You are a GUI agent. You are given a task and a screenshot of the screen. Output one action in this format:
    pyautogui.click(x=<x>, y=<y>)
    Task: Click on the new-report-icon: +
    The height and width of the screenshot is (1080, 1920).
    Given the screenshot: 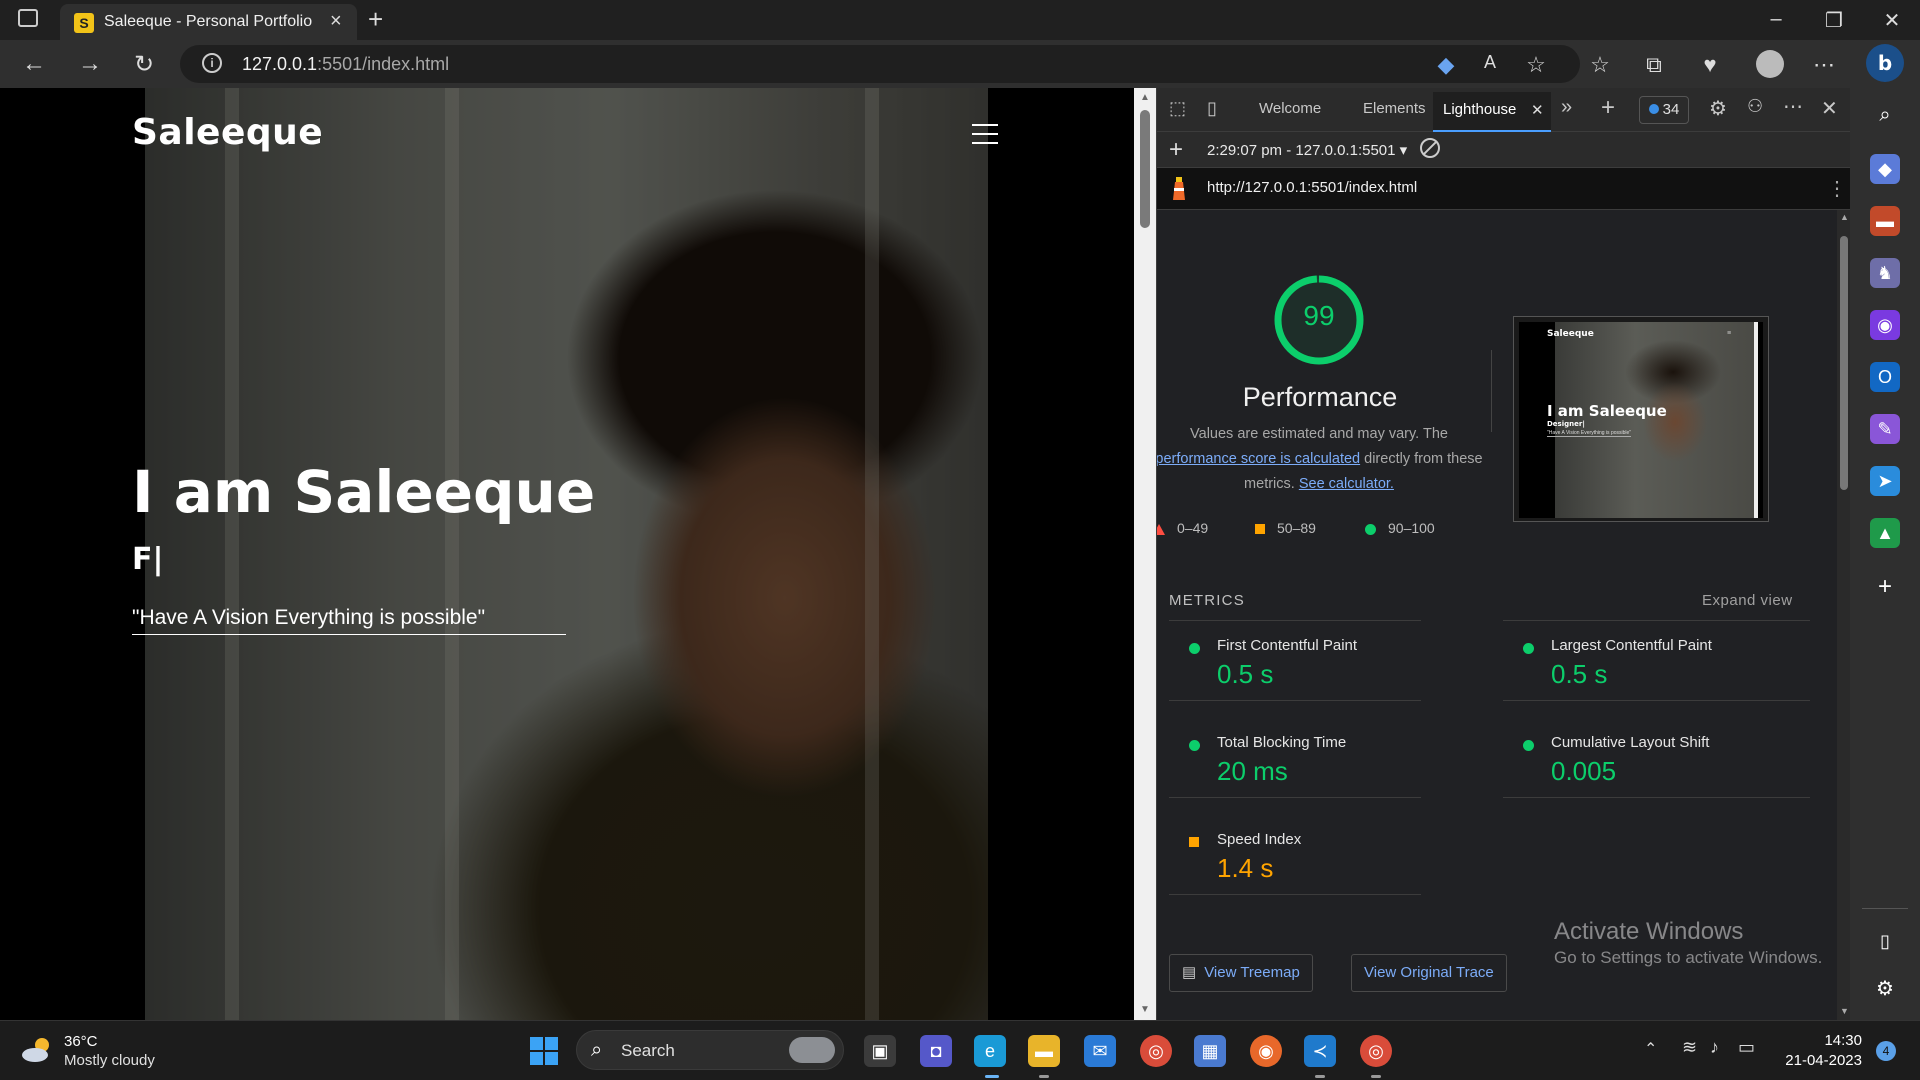 What is the action you would take?
    pyautogui.click(x=1176, y=150)
    